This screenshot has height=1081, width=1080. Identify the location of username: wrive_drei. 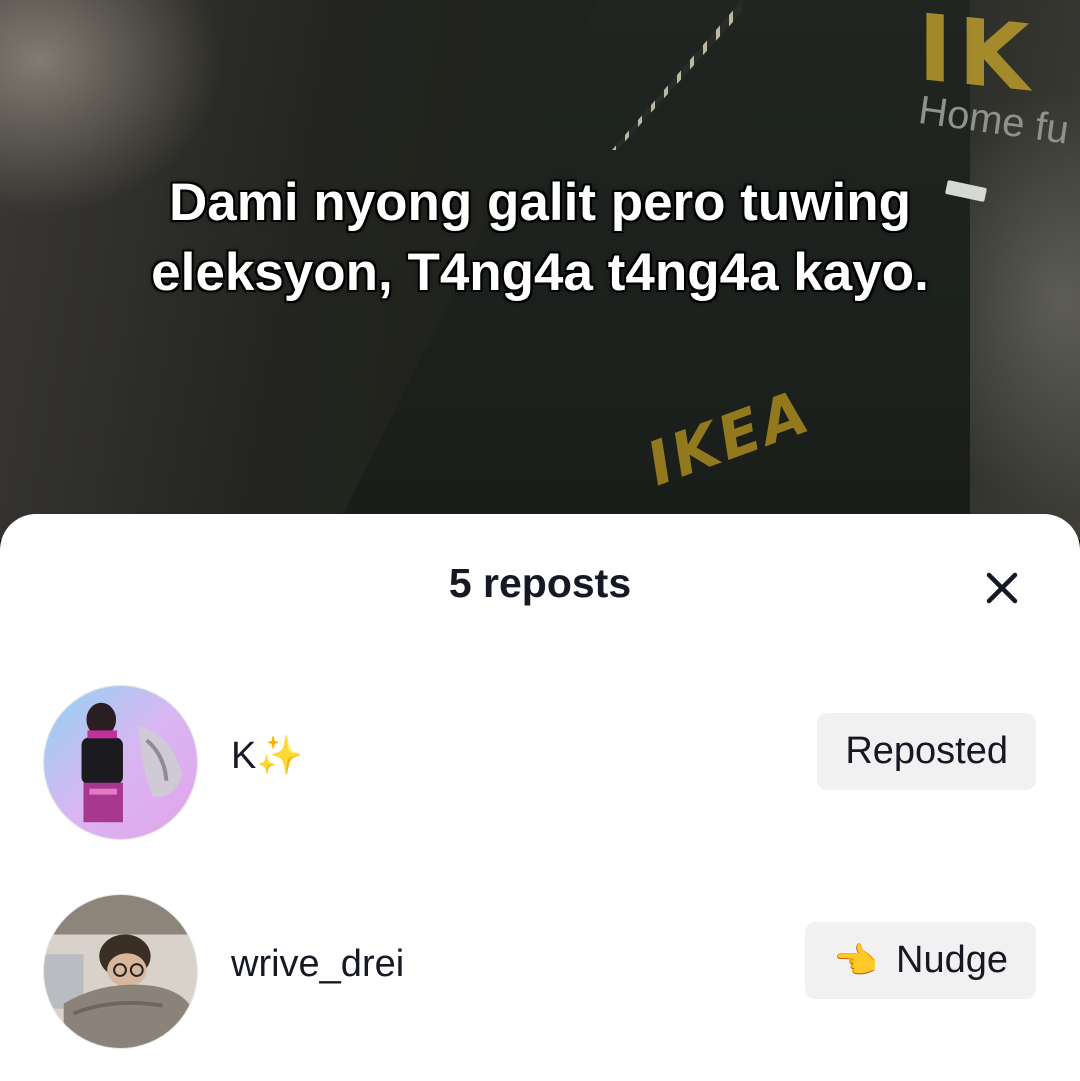
(317, 964).